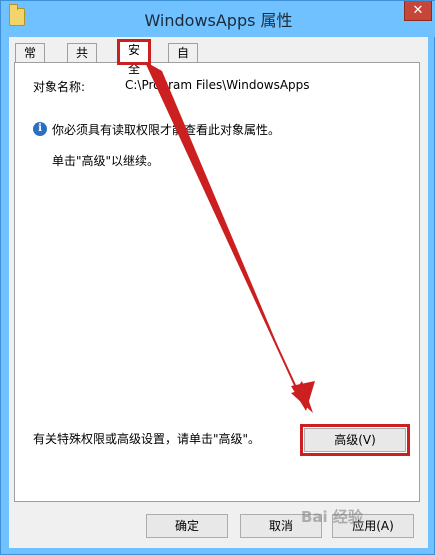  Describe the element at coordinates (147, 439) in the screenshot. I see `advanced-hint: 有关特殊权限或高级设置，请单击"高级"。` at that location.